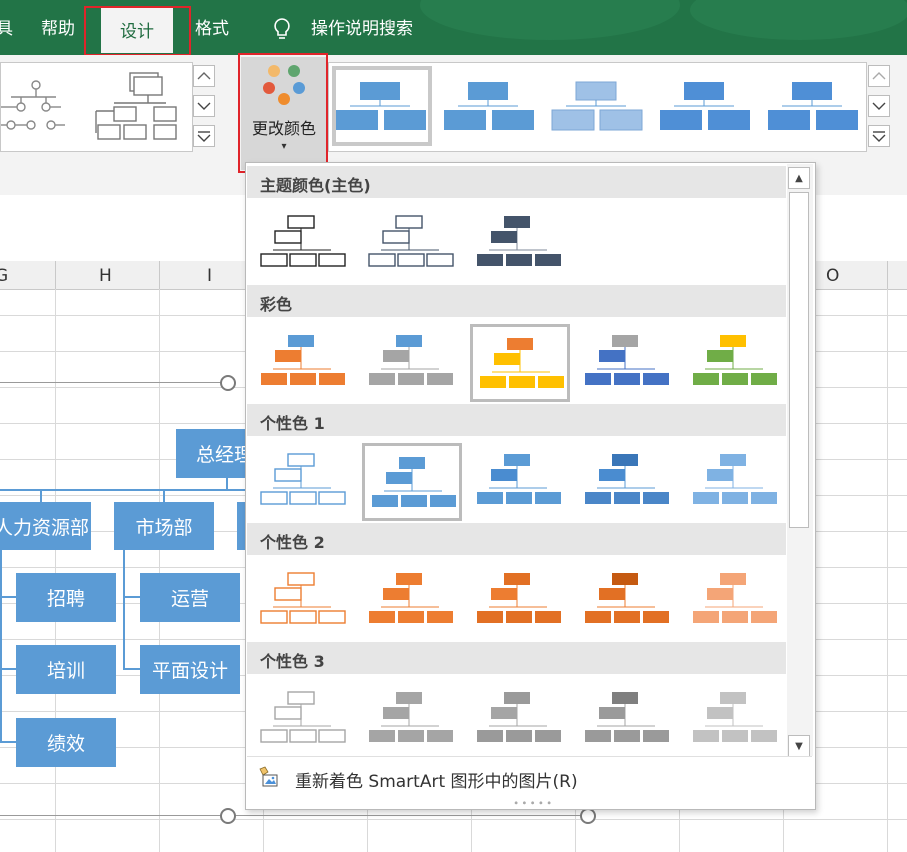  I want to click on divider, so click(529, 756).